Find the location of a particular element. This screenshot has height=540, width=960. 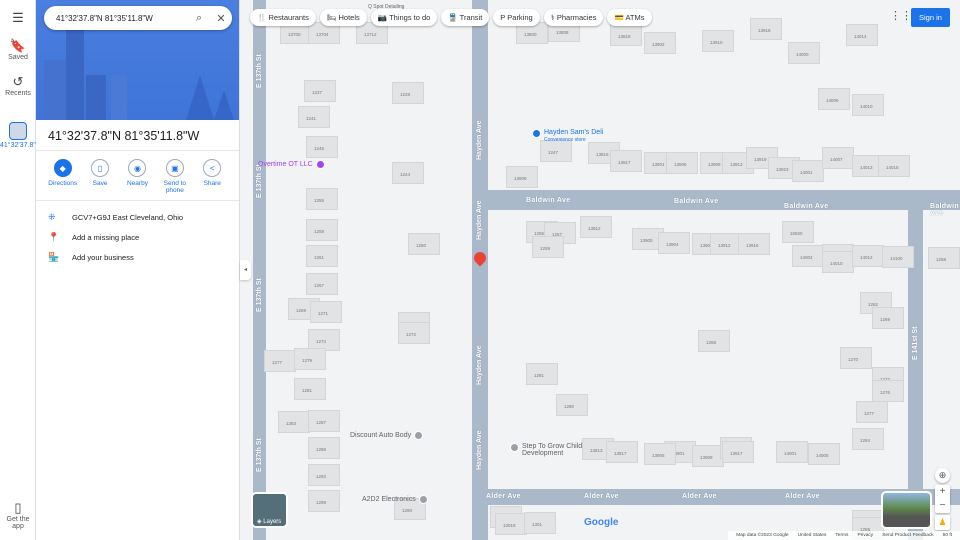

recents-button: ↺ Recents is located at coordinates (18, 85).